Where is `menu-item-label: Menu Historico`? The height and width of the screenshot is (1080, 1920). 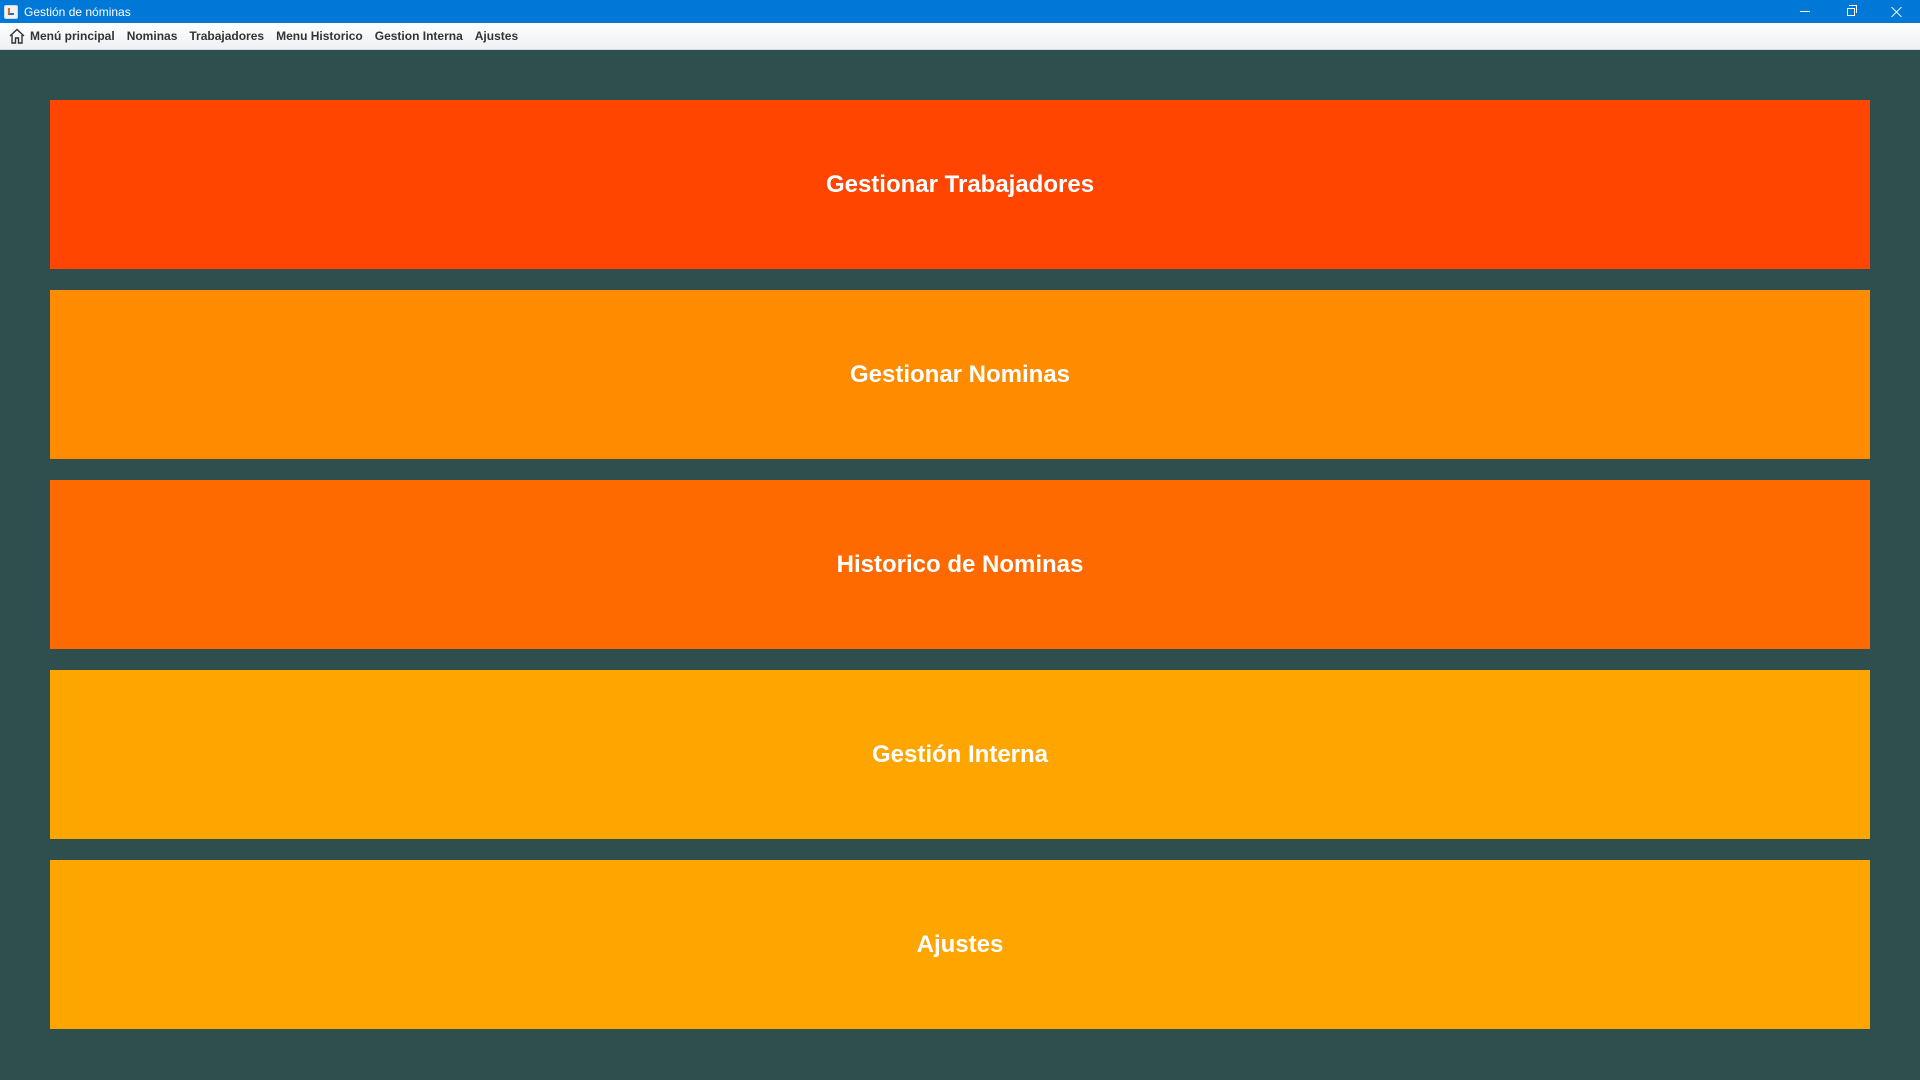
menu-item-label: Menu Historico is located at coordinates (319, 36).